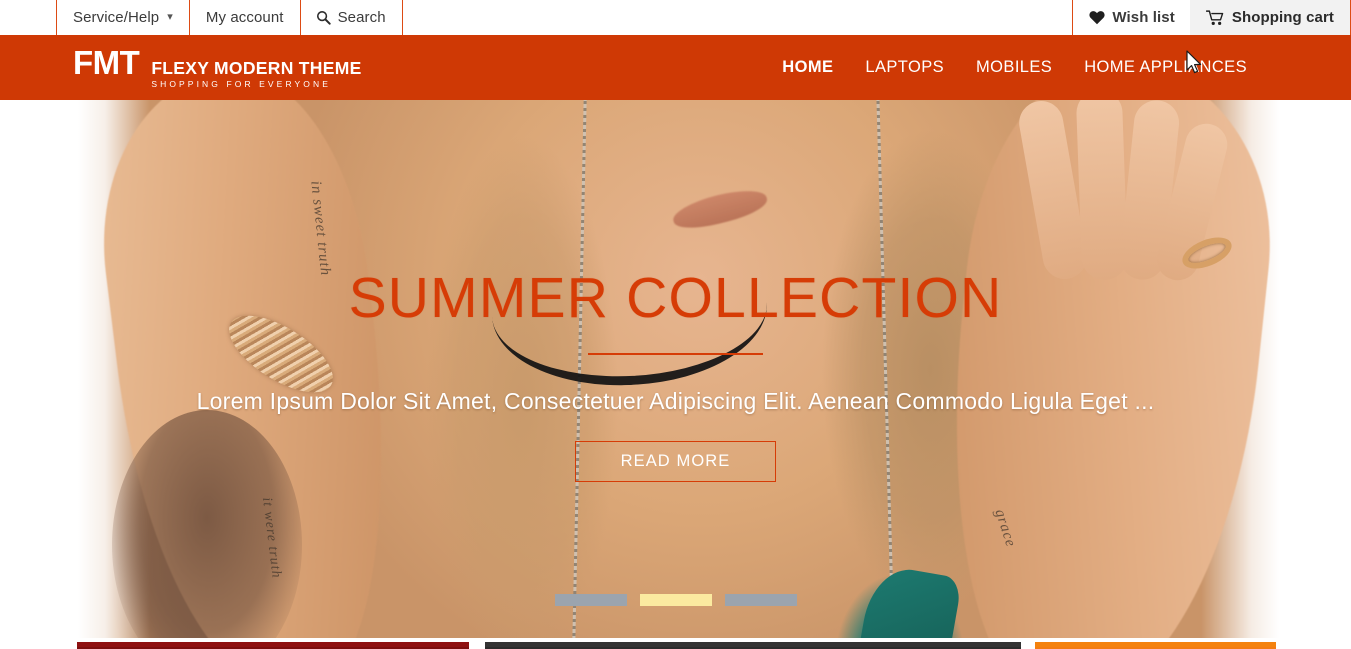 Image resolution: width=1351 pixels, height=649 pixels. What do you see at coordinates (241, 84) in the screenshot?
I see `logo-tagline: SHOPPING FOR EVERYONE` at bounding box center [241, 84].